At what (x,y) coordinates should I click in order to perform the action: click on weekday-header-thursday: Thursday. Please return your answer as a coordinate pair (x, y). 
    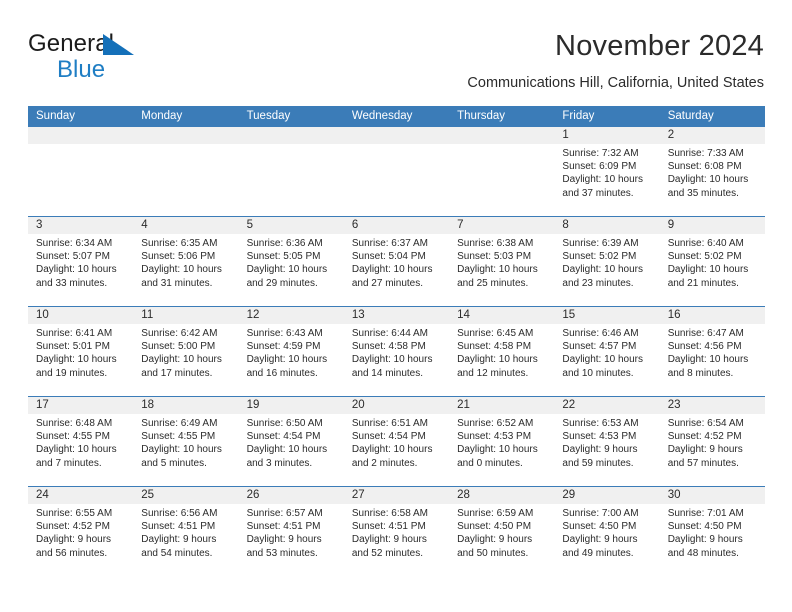
    Looking at the image, I should click on (481, 116).